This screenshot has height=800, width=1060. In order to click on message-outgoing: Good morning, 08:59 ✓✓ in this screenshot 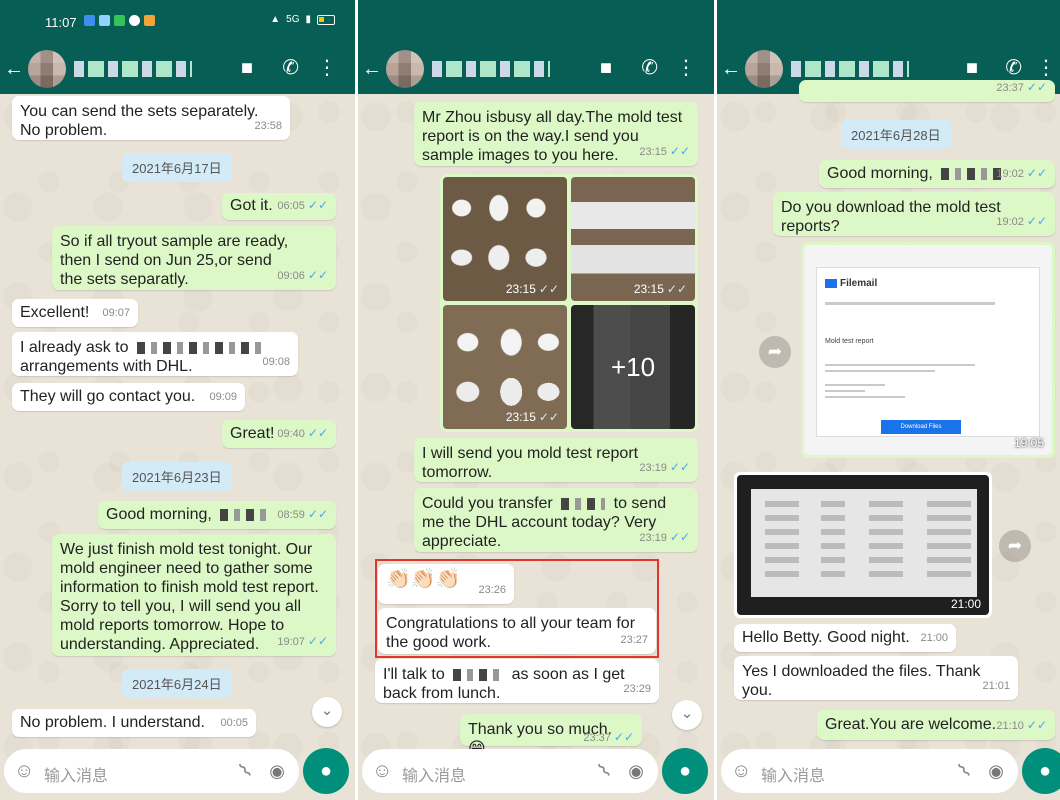, I will do `click(217, 515)`.